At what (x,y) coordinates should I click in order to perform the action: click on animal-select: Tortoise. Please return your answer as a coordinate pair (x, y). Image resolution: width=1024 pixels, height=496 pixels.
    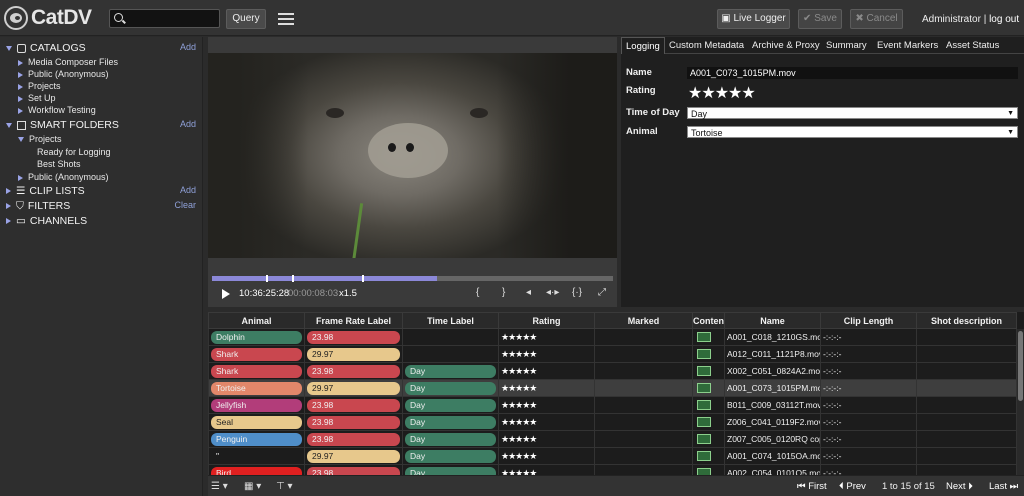
    Looking at the image, I should click on (852, 132).